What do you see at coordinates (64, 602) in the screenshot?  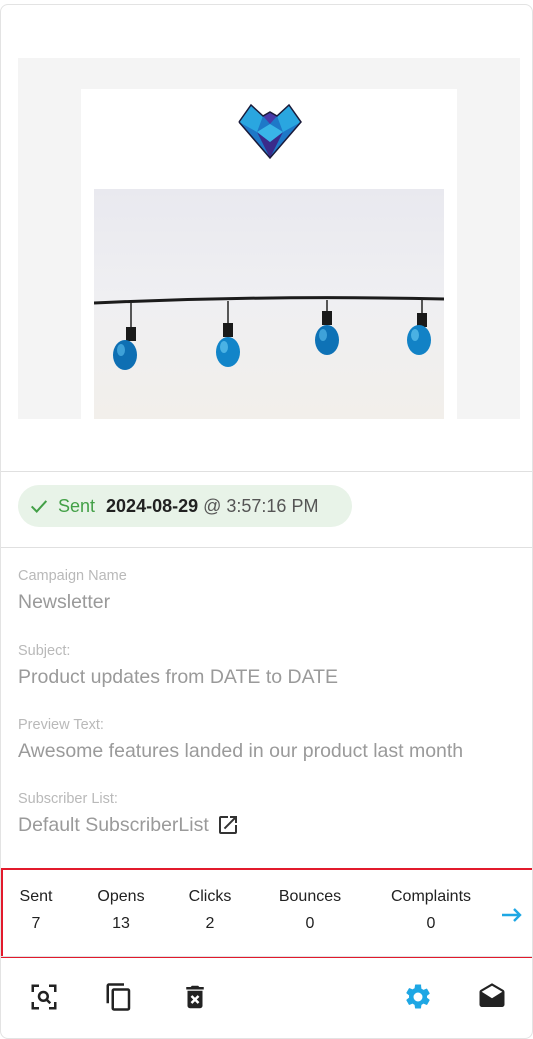 I see `campaign-name-value: Newsletter` at bounding box center [64, 602].